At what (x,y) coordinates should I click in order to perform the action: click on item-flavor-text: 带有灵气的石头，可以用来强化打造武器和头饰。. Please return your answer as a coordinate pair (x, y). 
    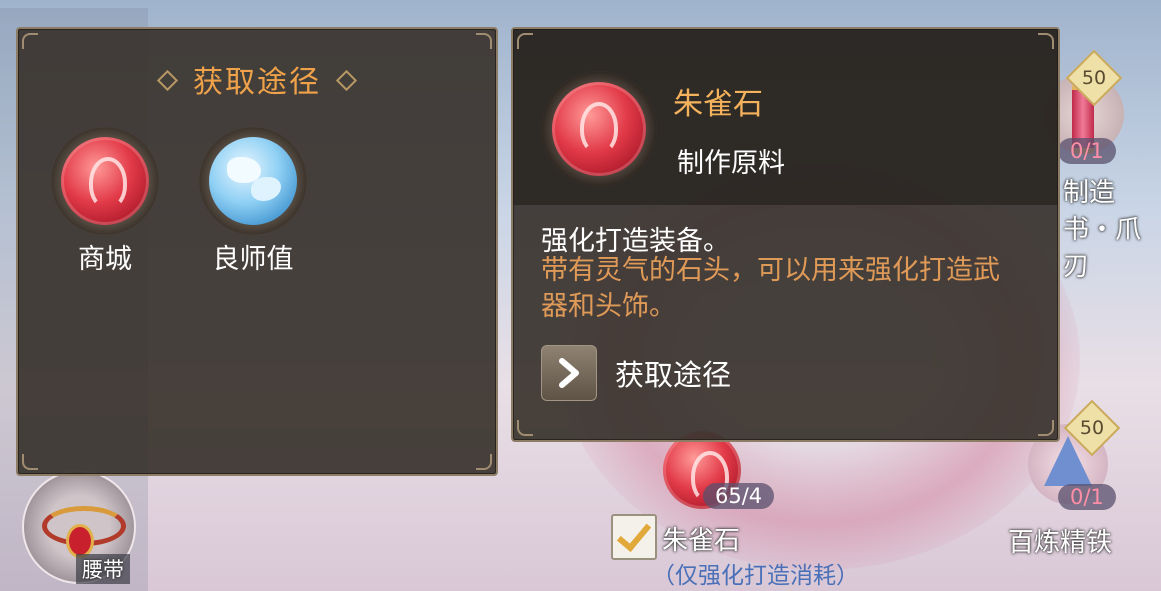
    Looking at the image, I should click on (770, 288).